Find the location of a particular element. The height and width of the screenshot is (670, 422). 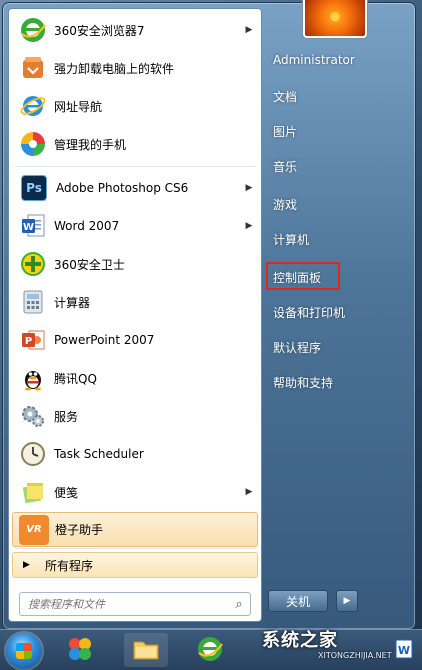

menu-item-label: 腾讯QQ is located at coordinates (75, 378).